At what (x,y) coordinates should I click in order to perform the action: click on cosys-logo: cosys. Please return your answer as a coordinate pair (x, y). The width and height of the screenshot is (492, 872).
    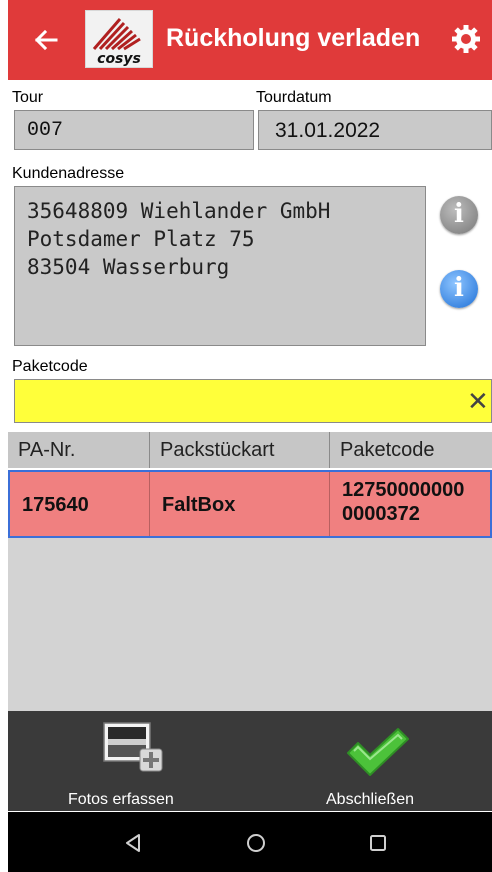
    Looking at the image, I should click on (119, 39).